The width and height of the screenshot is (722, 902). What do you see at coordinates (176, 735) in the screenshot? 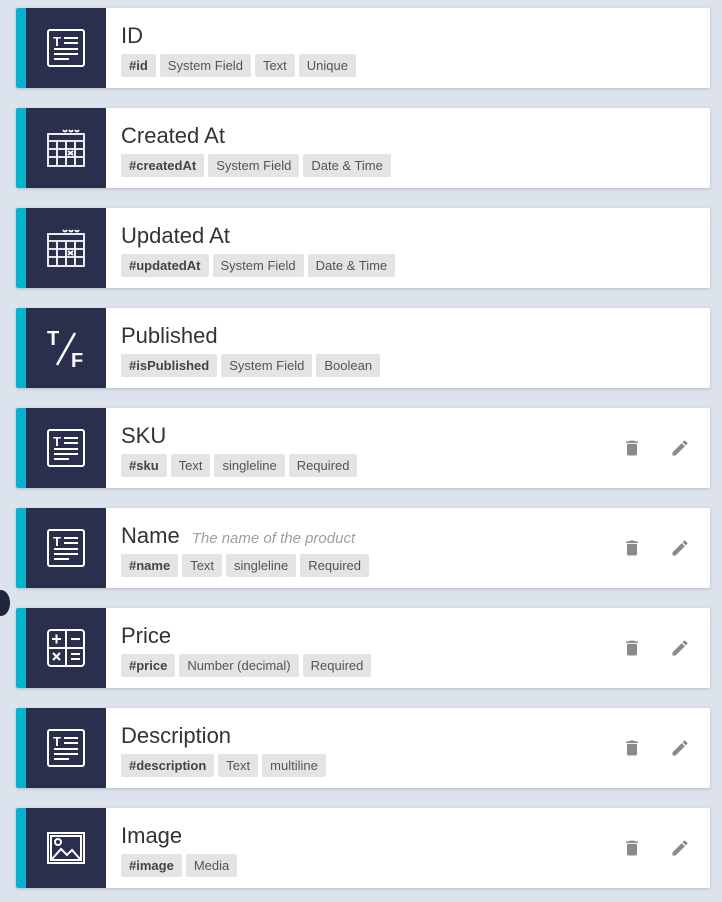
I see `field-title: Description` at bounding box center [176, 735].